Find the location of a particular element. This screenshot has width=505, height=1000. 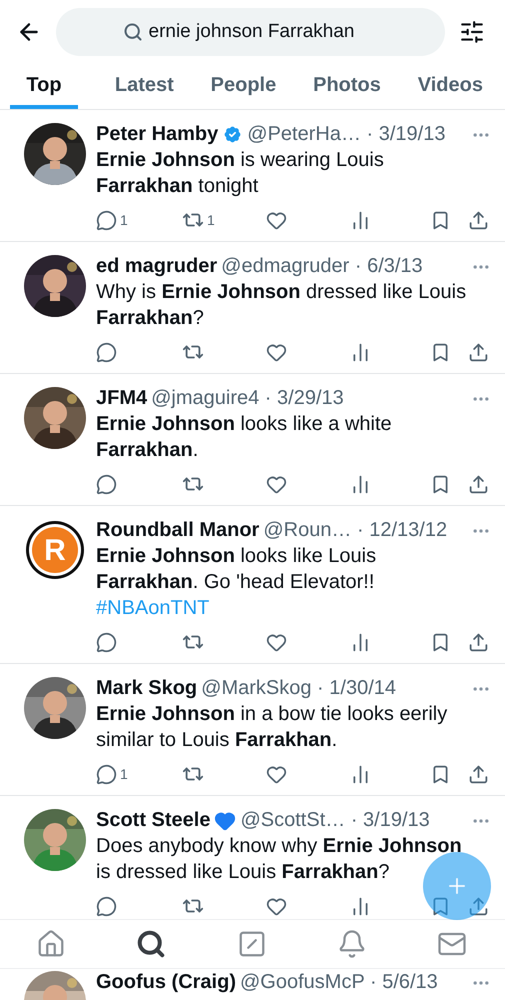

home-icon is located at coordinates (51, 944).